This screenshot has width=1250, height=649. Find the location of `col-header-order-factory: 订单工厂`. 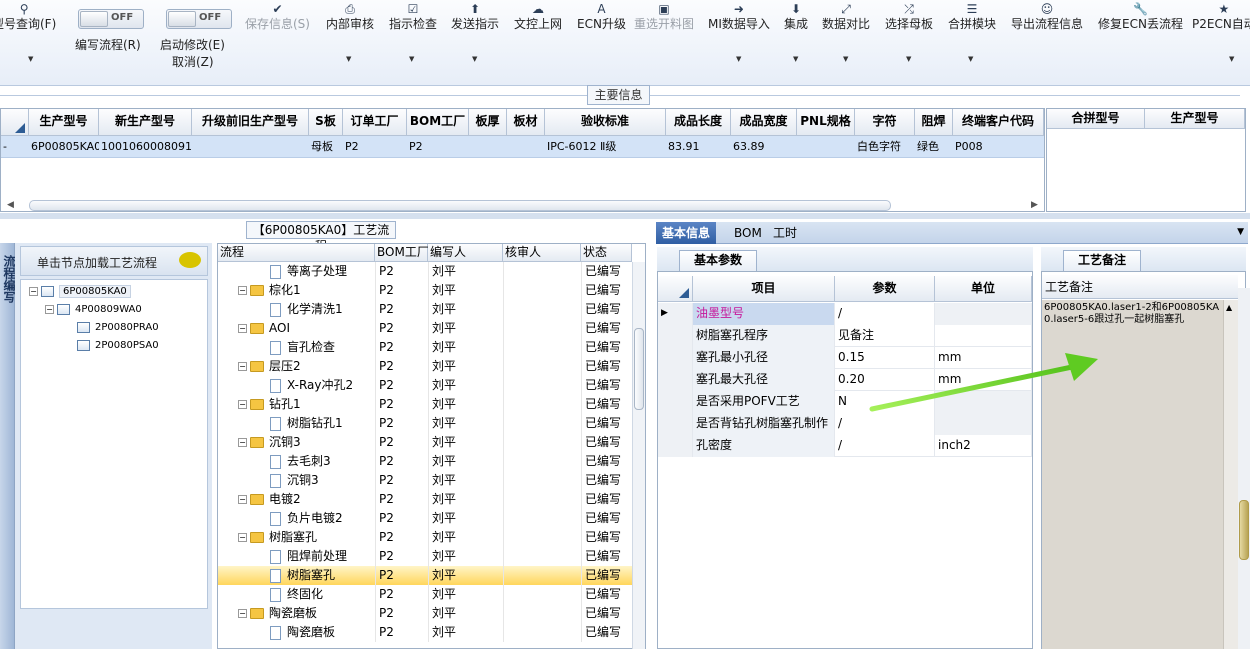

col-header-order-factory: 订单工厂 is located at coordinates (375, 122).